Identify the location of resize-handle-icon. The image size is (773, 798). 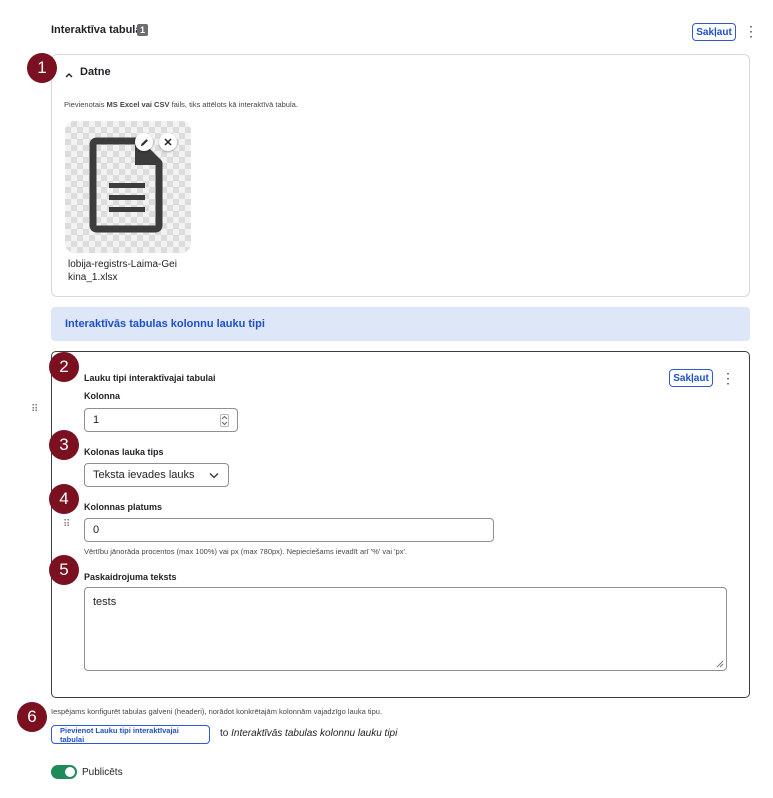
(720, 664).